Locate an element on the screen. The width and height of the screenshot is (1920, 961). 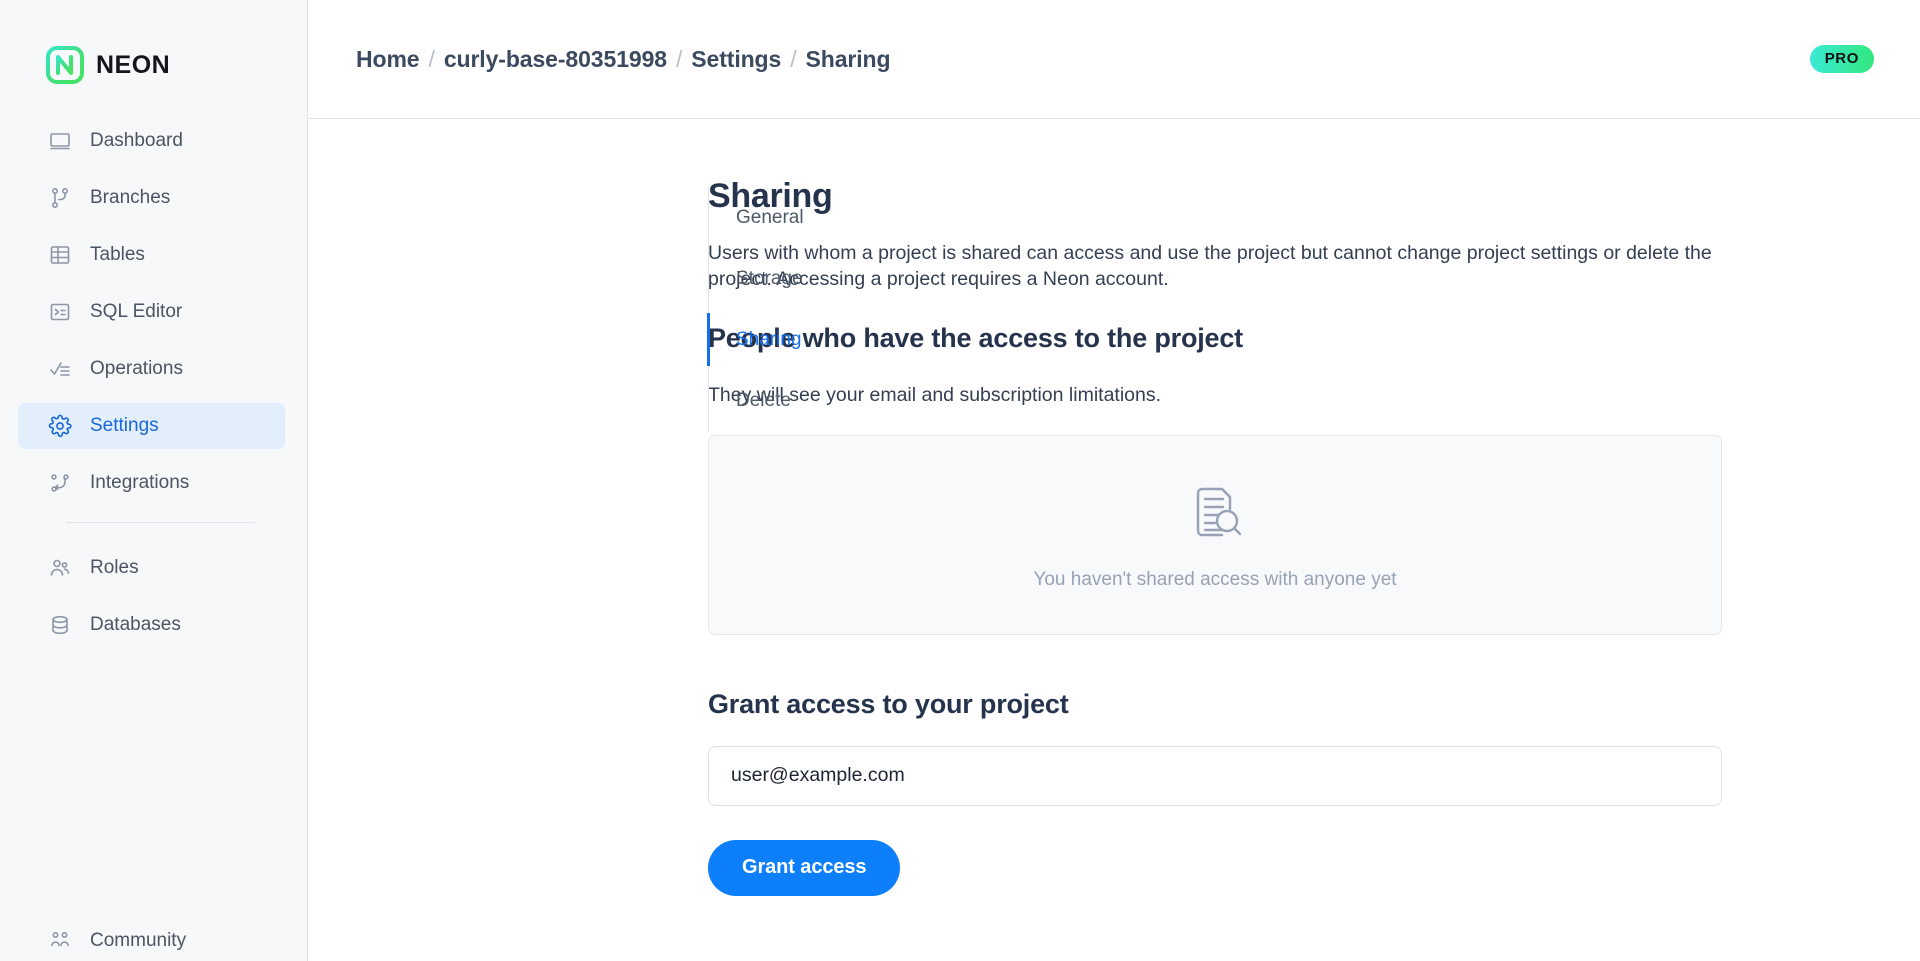
dashboard-icon is located at coordinates (60, 141).